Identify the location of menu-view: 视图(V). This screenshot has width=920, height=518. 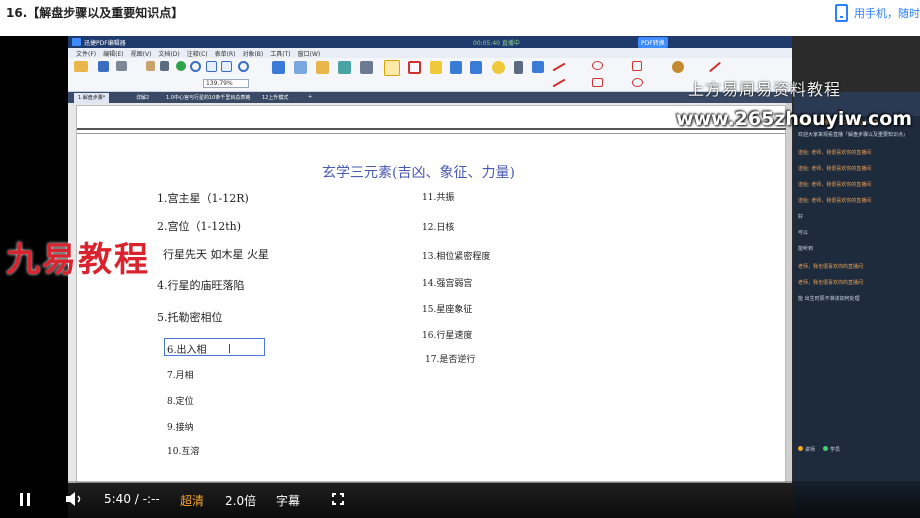
(141, 53).